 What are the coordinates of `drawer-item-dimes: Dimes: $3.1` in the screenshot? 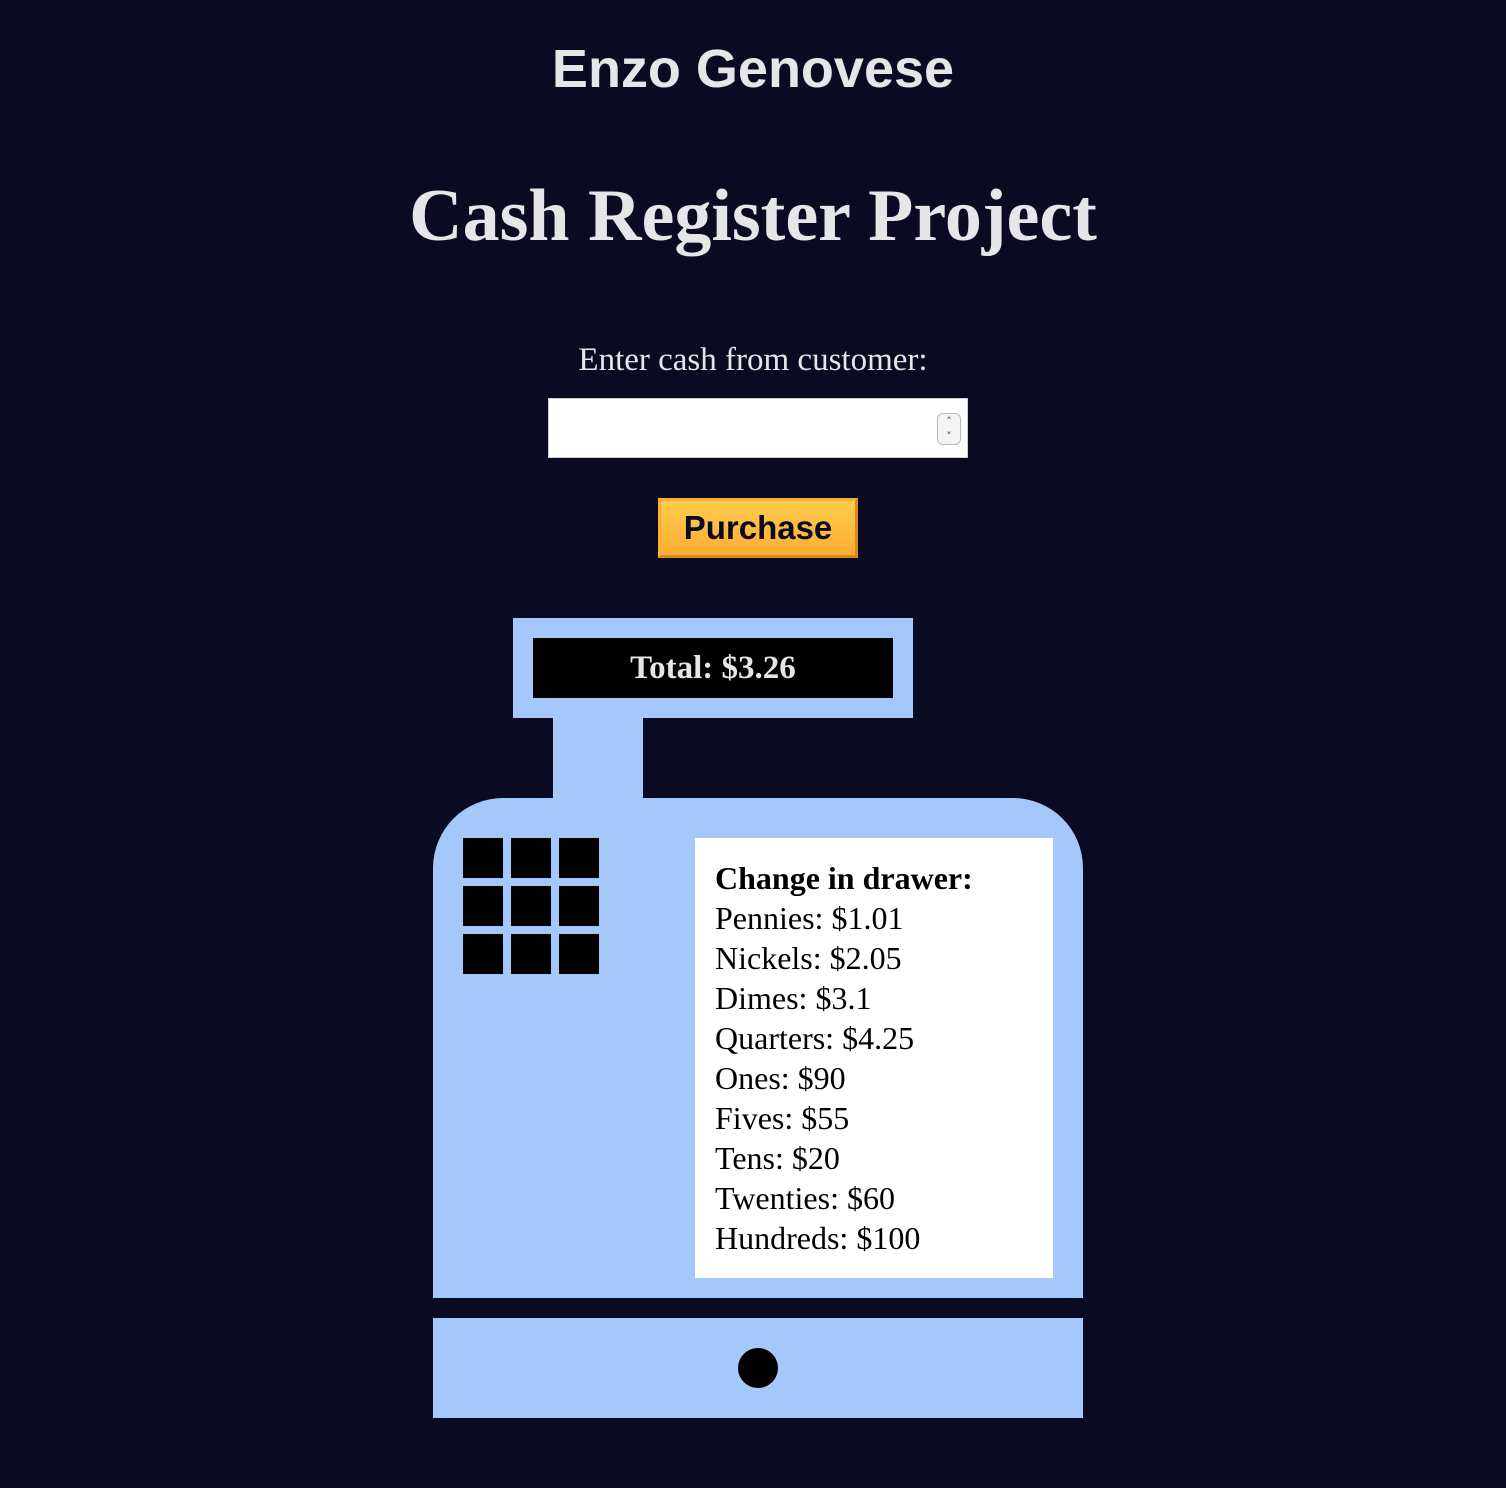 It's located at (793, 998).